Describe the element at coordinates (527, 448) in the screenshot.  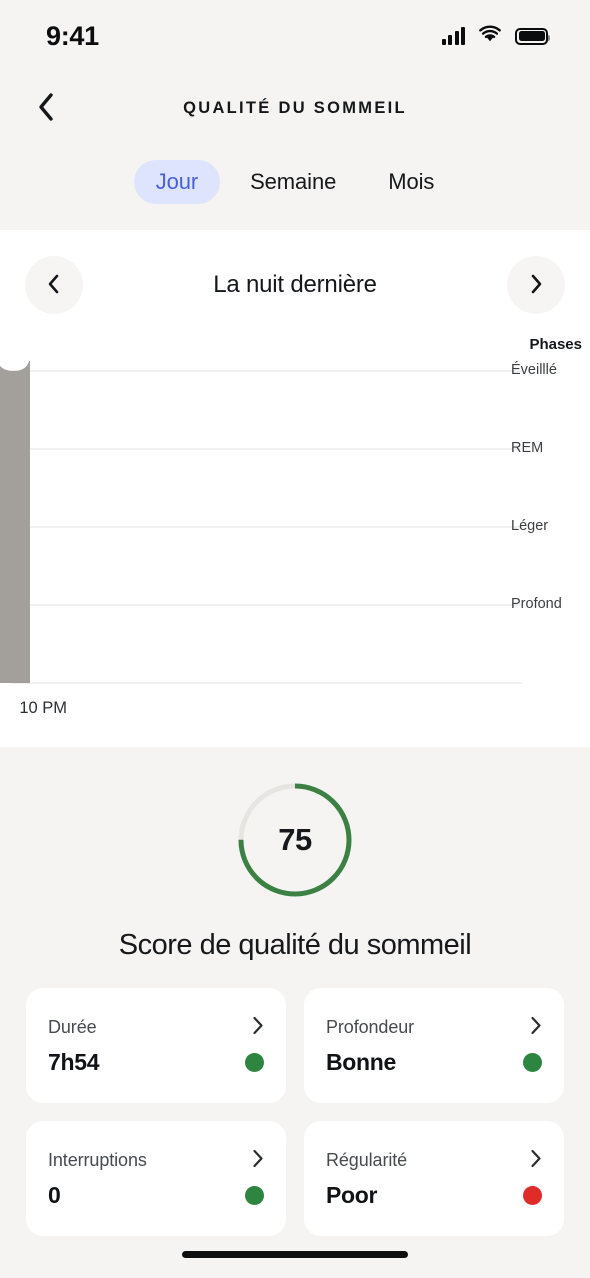
I see `y-axis-label: REM` at that location.